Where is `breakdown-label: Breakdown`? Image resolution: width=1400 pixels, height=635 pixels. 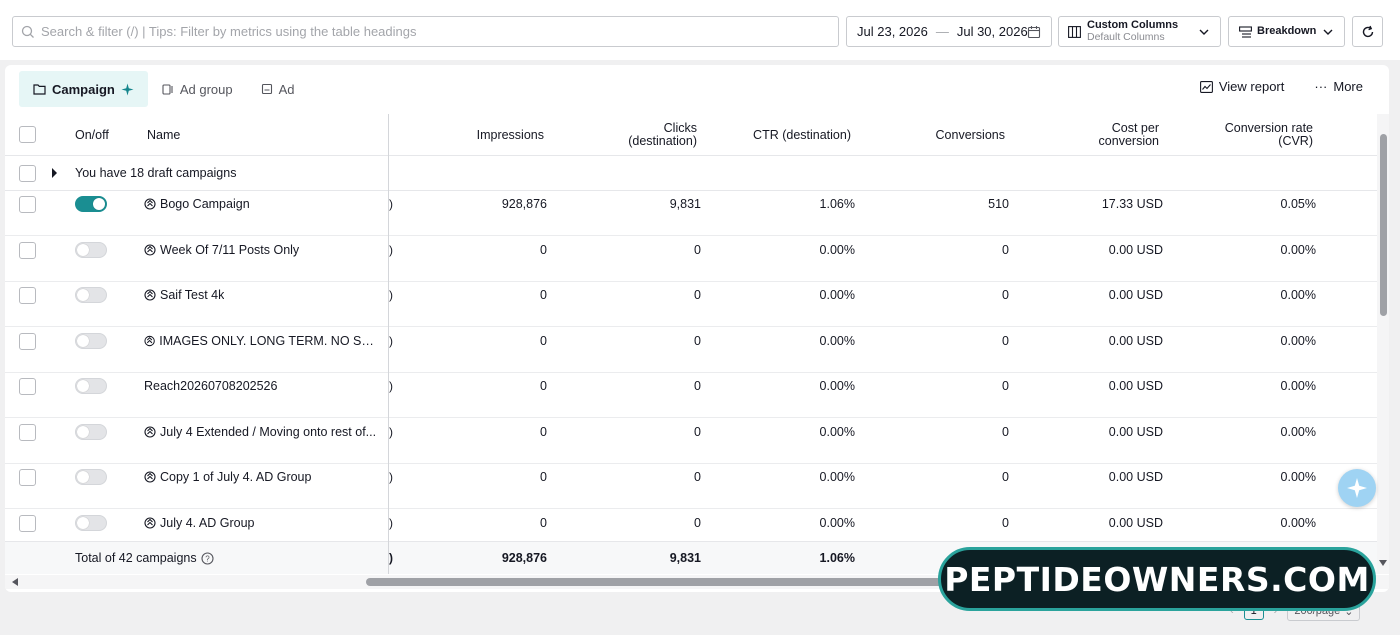 breakdown-label: Breakdown is located at coordinates (1287, 31).